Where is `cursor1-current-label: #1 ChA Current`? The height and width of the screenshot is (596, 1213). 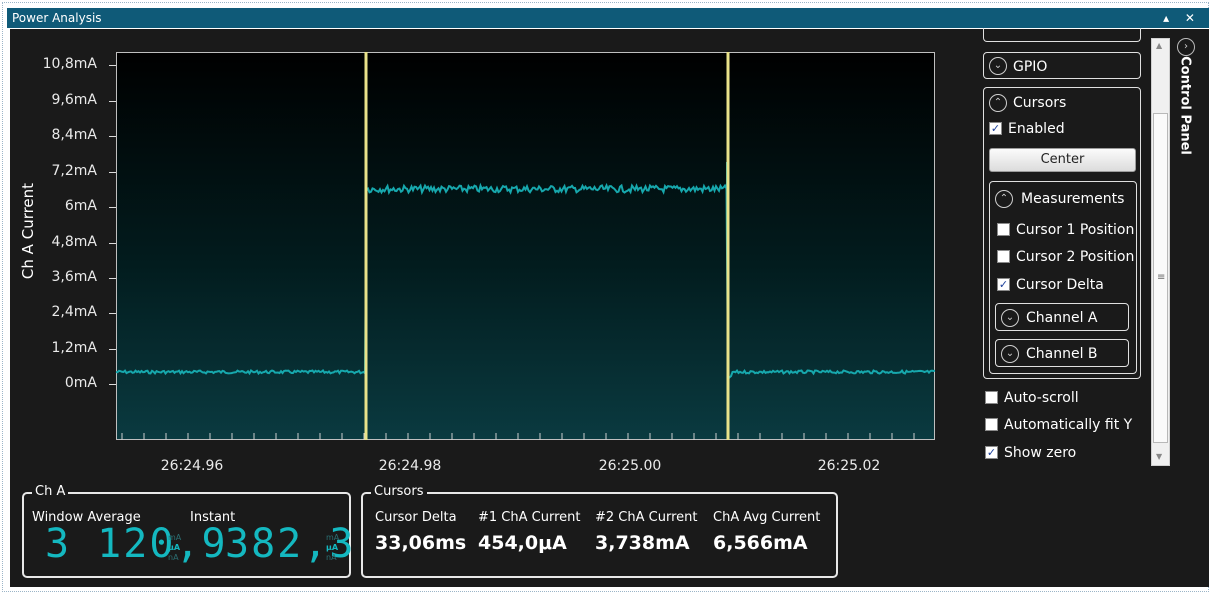 cursor1-current-label: #1 ChA Current is located at coordinates (529, 517).